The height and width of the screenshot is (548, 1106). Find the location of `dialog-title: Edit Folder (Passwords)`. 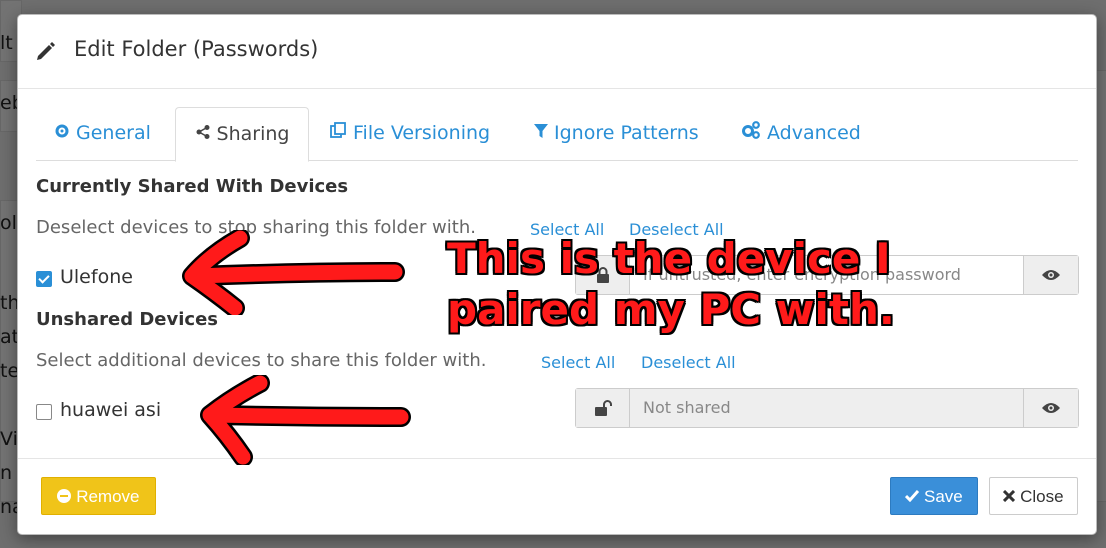

dialog-title: Edit Folder (Passwords) is located at coordinates (196, 49).